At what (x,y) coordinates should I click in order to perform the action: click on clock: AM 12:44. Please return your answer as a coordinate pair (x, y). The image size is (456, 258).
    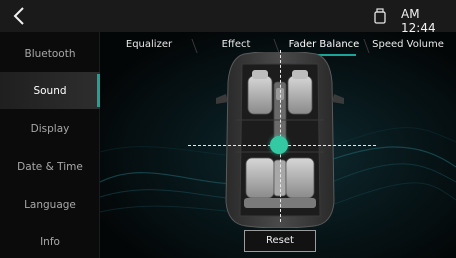
    Looking at the image, I should click on (418, 21).